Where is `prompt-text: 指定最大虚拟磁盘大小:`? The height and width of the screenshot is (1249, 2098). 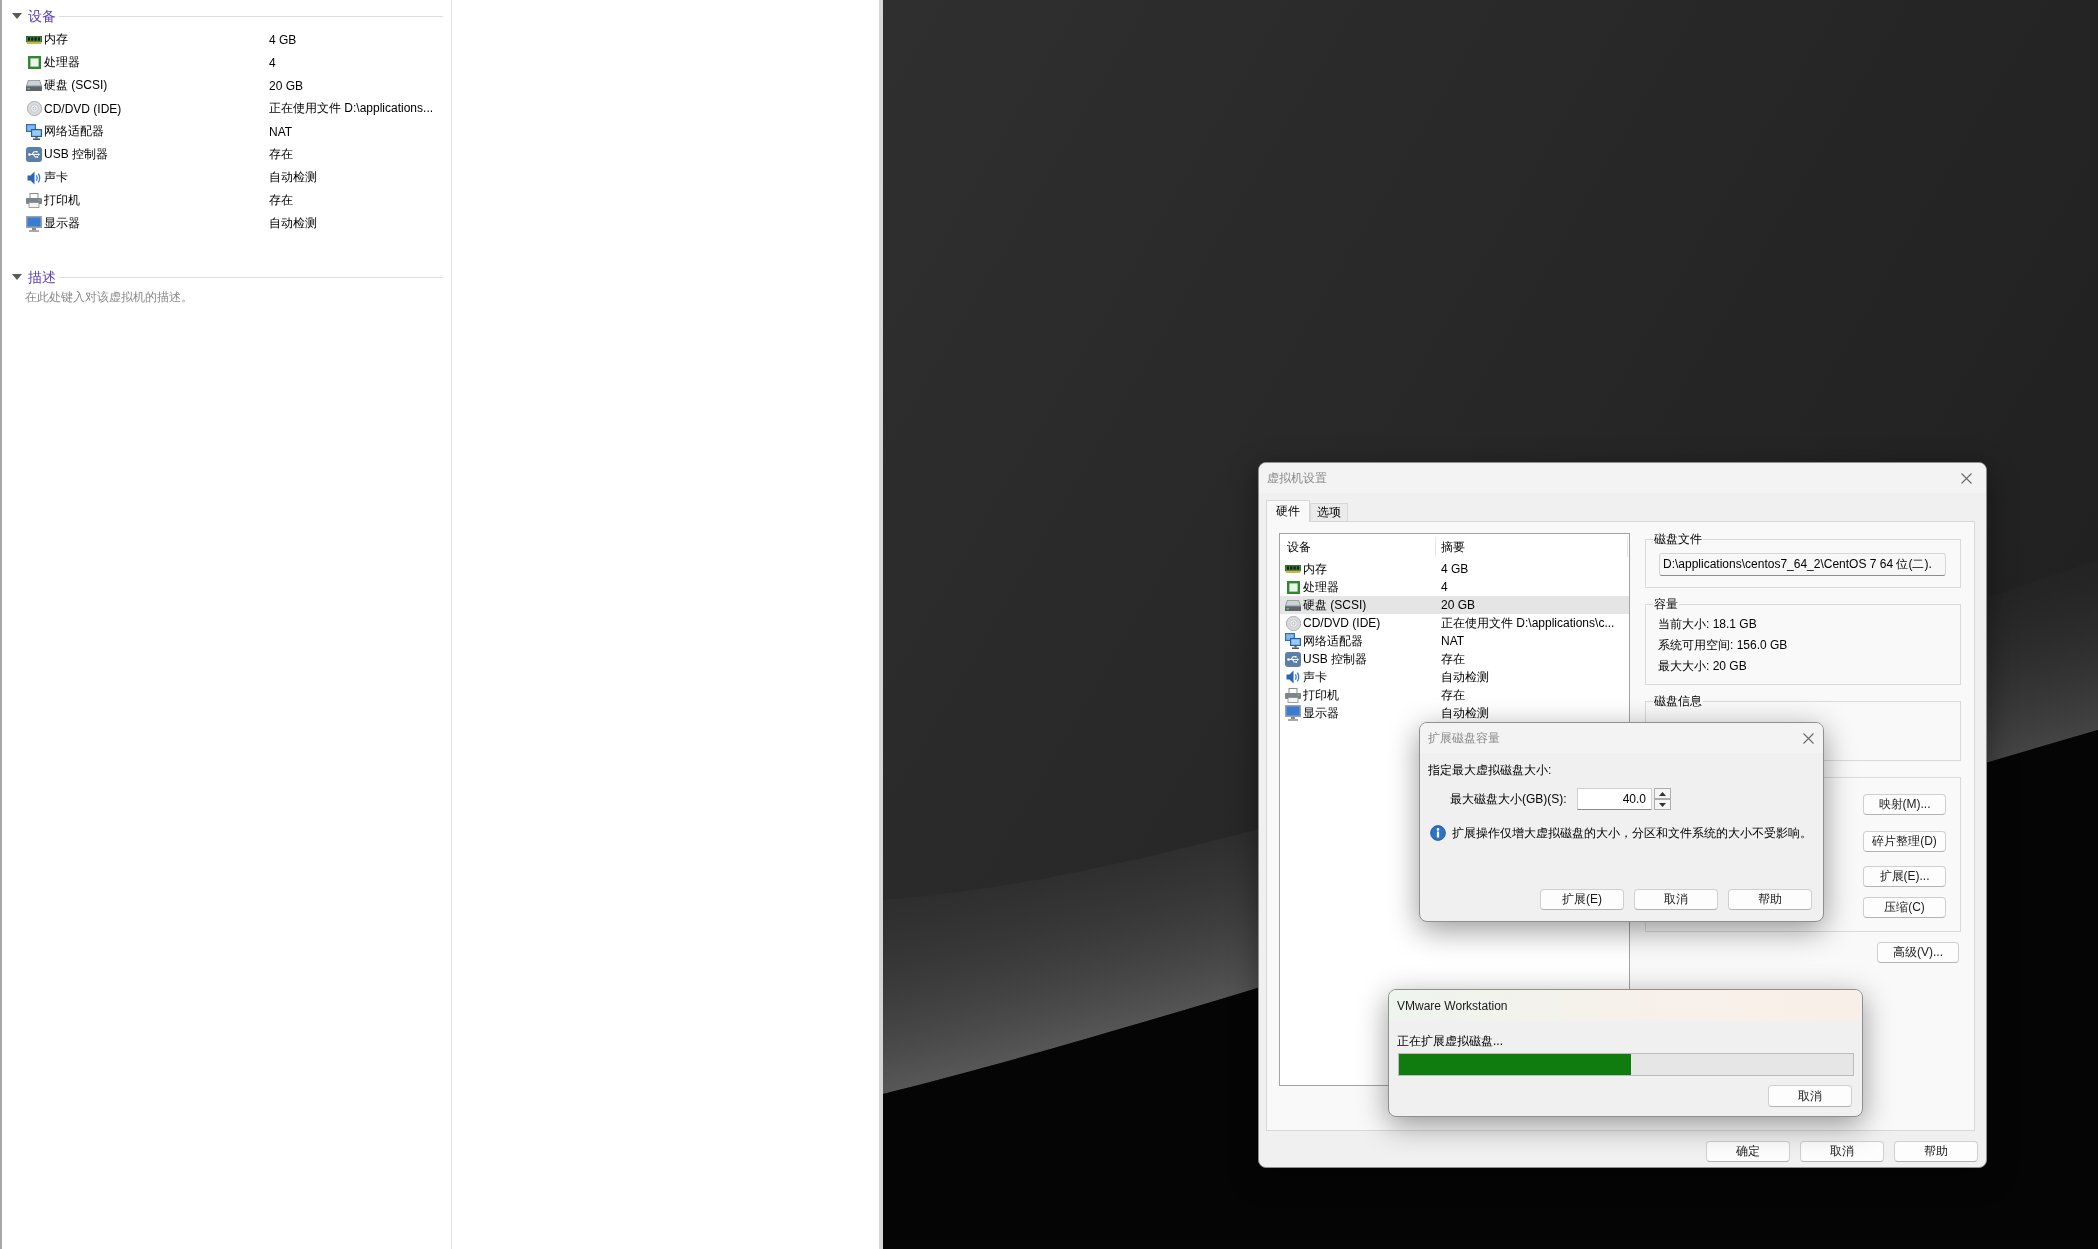
prompt-text: 指定最大虚拟磁盘大小: is located at coordinates (1490, 770).